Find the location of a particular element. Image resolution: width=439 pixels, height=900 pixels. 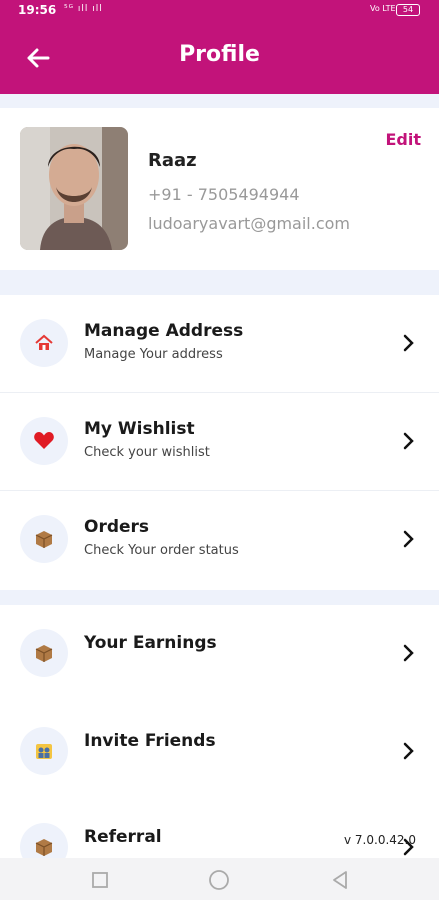

people-icon is located at coordinates (44, 751).